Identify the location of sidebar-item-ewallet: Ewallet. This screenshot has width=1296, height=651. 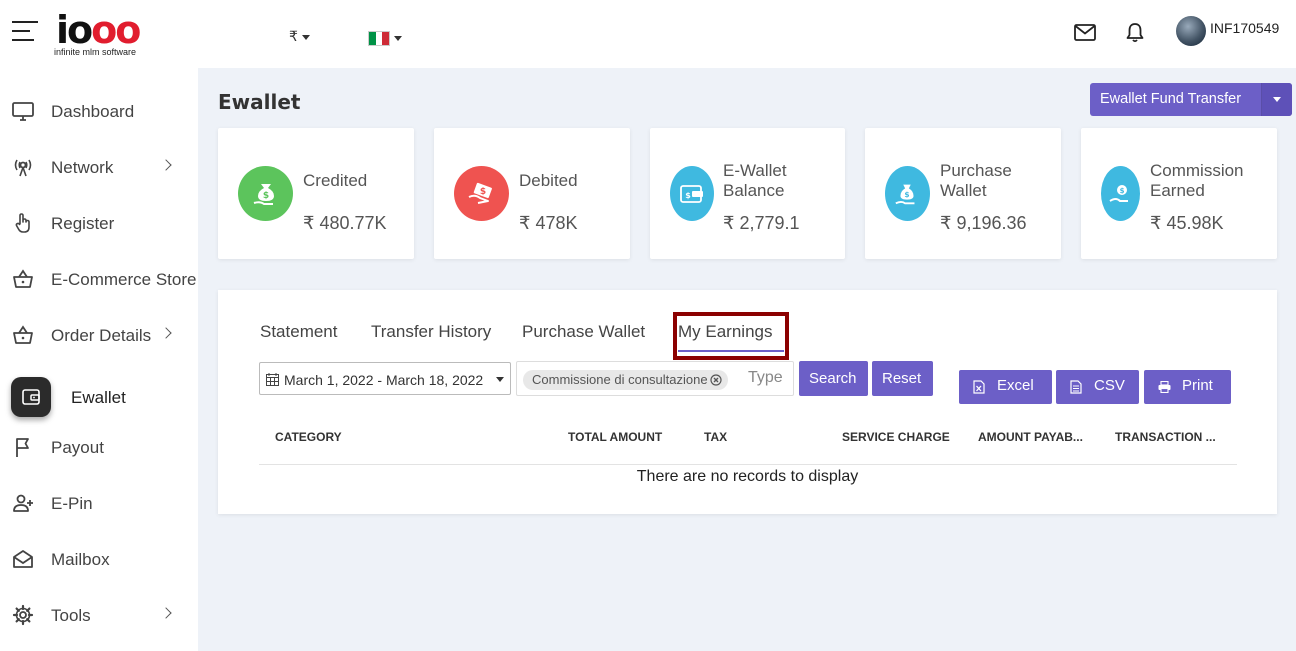
(99, 397).